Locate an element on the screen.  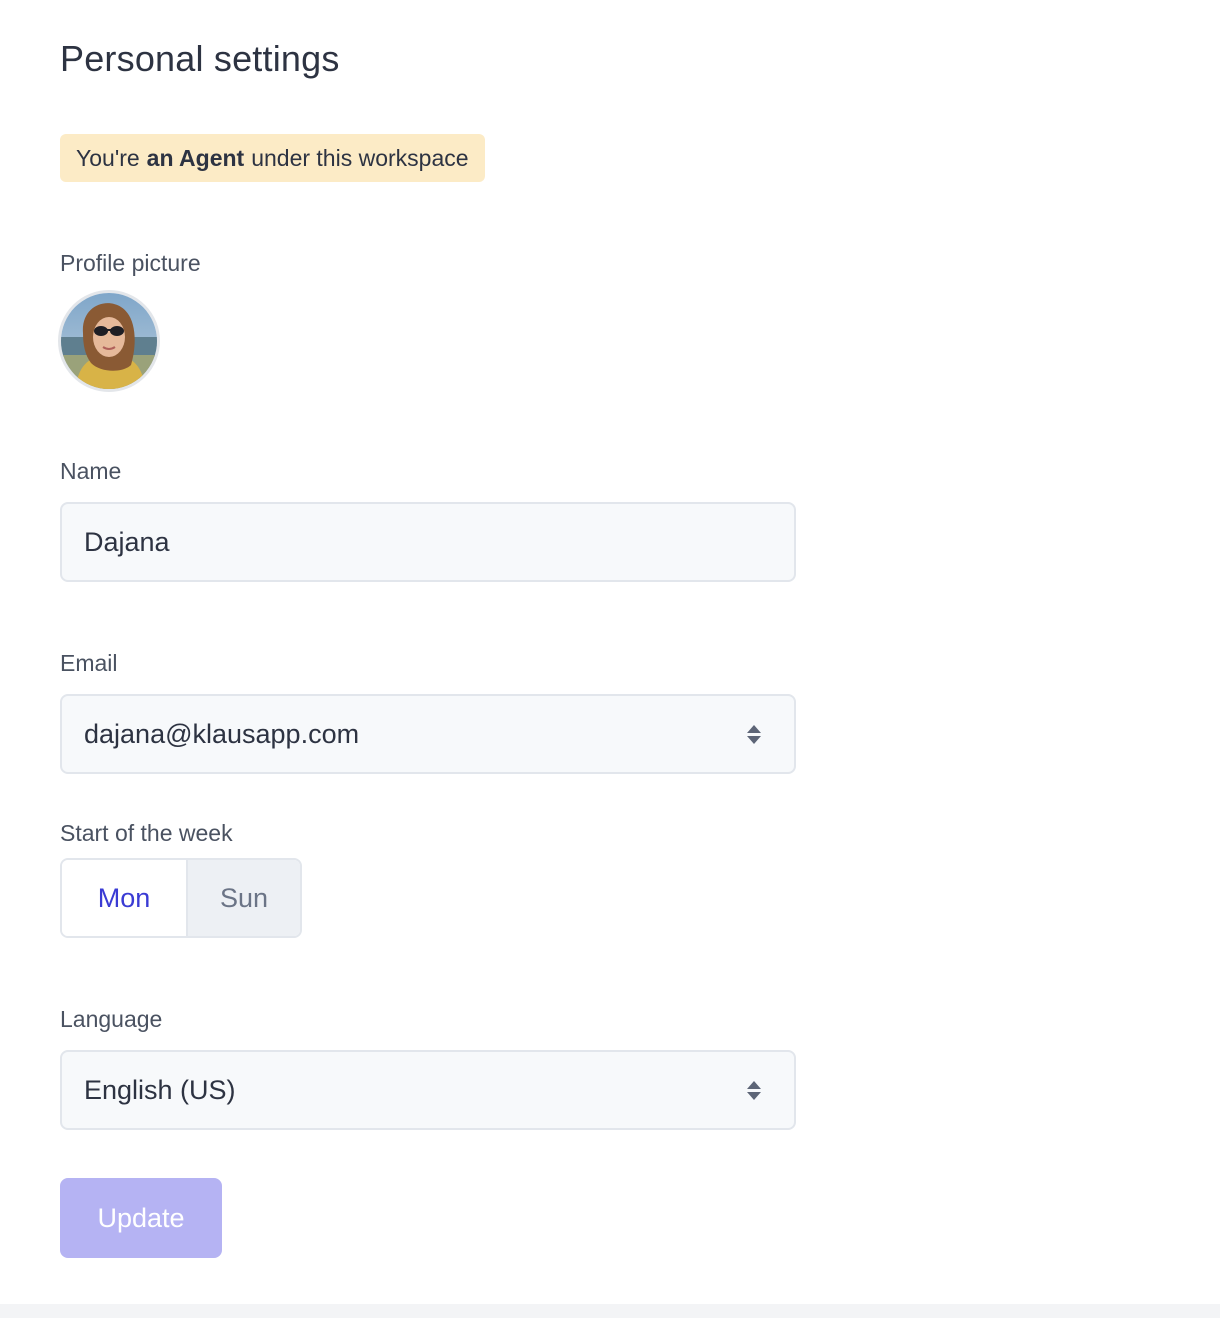
email-label: Email is located at coordinates (89, 663).